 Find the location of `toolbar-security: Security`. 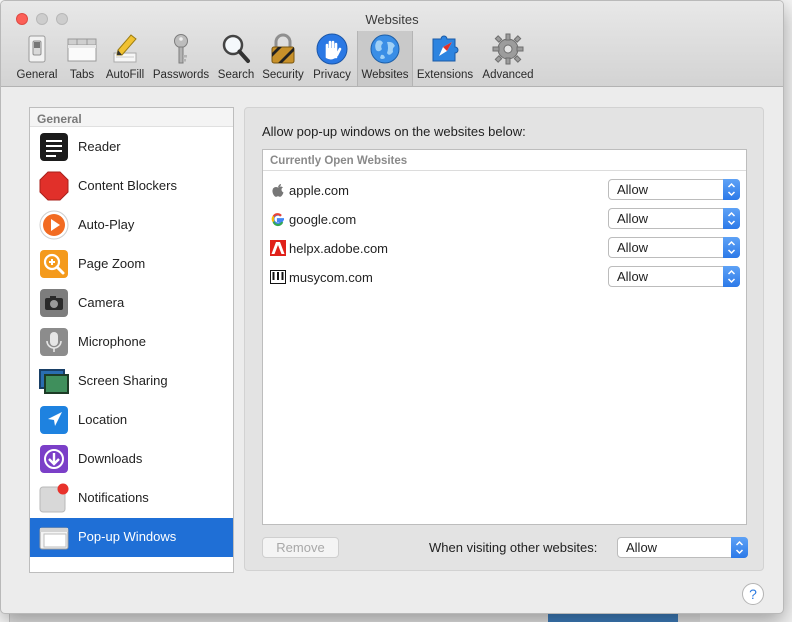

toolbar-security: Security is located at coordinates (283, 58).